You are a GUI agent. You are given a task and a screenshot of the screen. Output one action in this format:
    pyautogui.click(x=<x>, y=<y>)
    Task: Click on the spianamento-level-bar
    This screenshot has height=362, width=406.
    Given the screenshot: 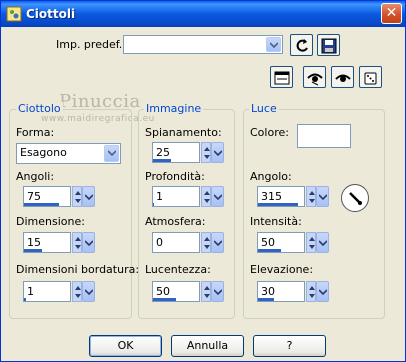 What is the action you would take?
    pyautogui.click(x=162, y=160)
    